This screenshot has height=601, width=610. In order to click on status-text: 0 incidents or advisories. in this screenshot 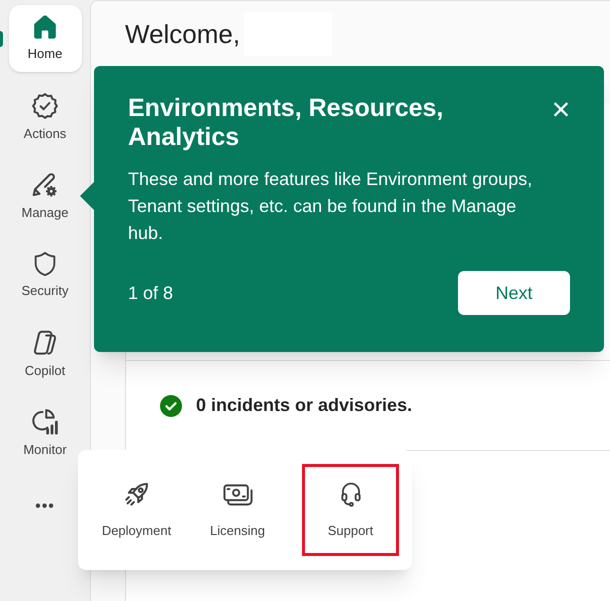, I will do `click(304, 405)`.